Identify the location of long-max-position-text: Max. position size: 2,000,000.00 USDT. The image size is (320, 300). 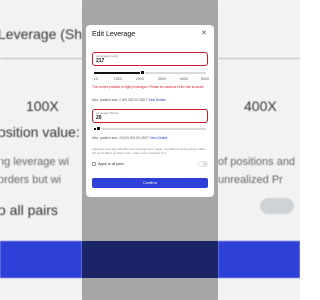
(120, 100).